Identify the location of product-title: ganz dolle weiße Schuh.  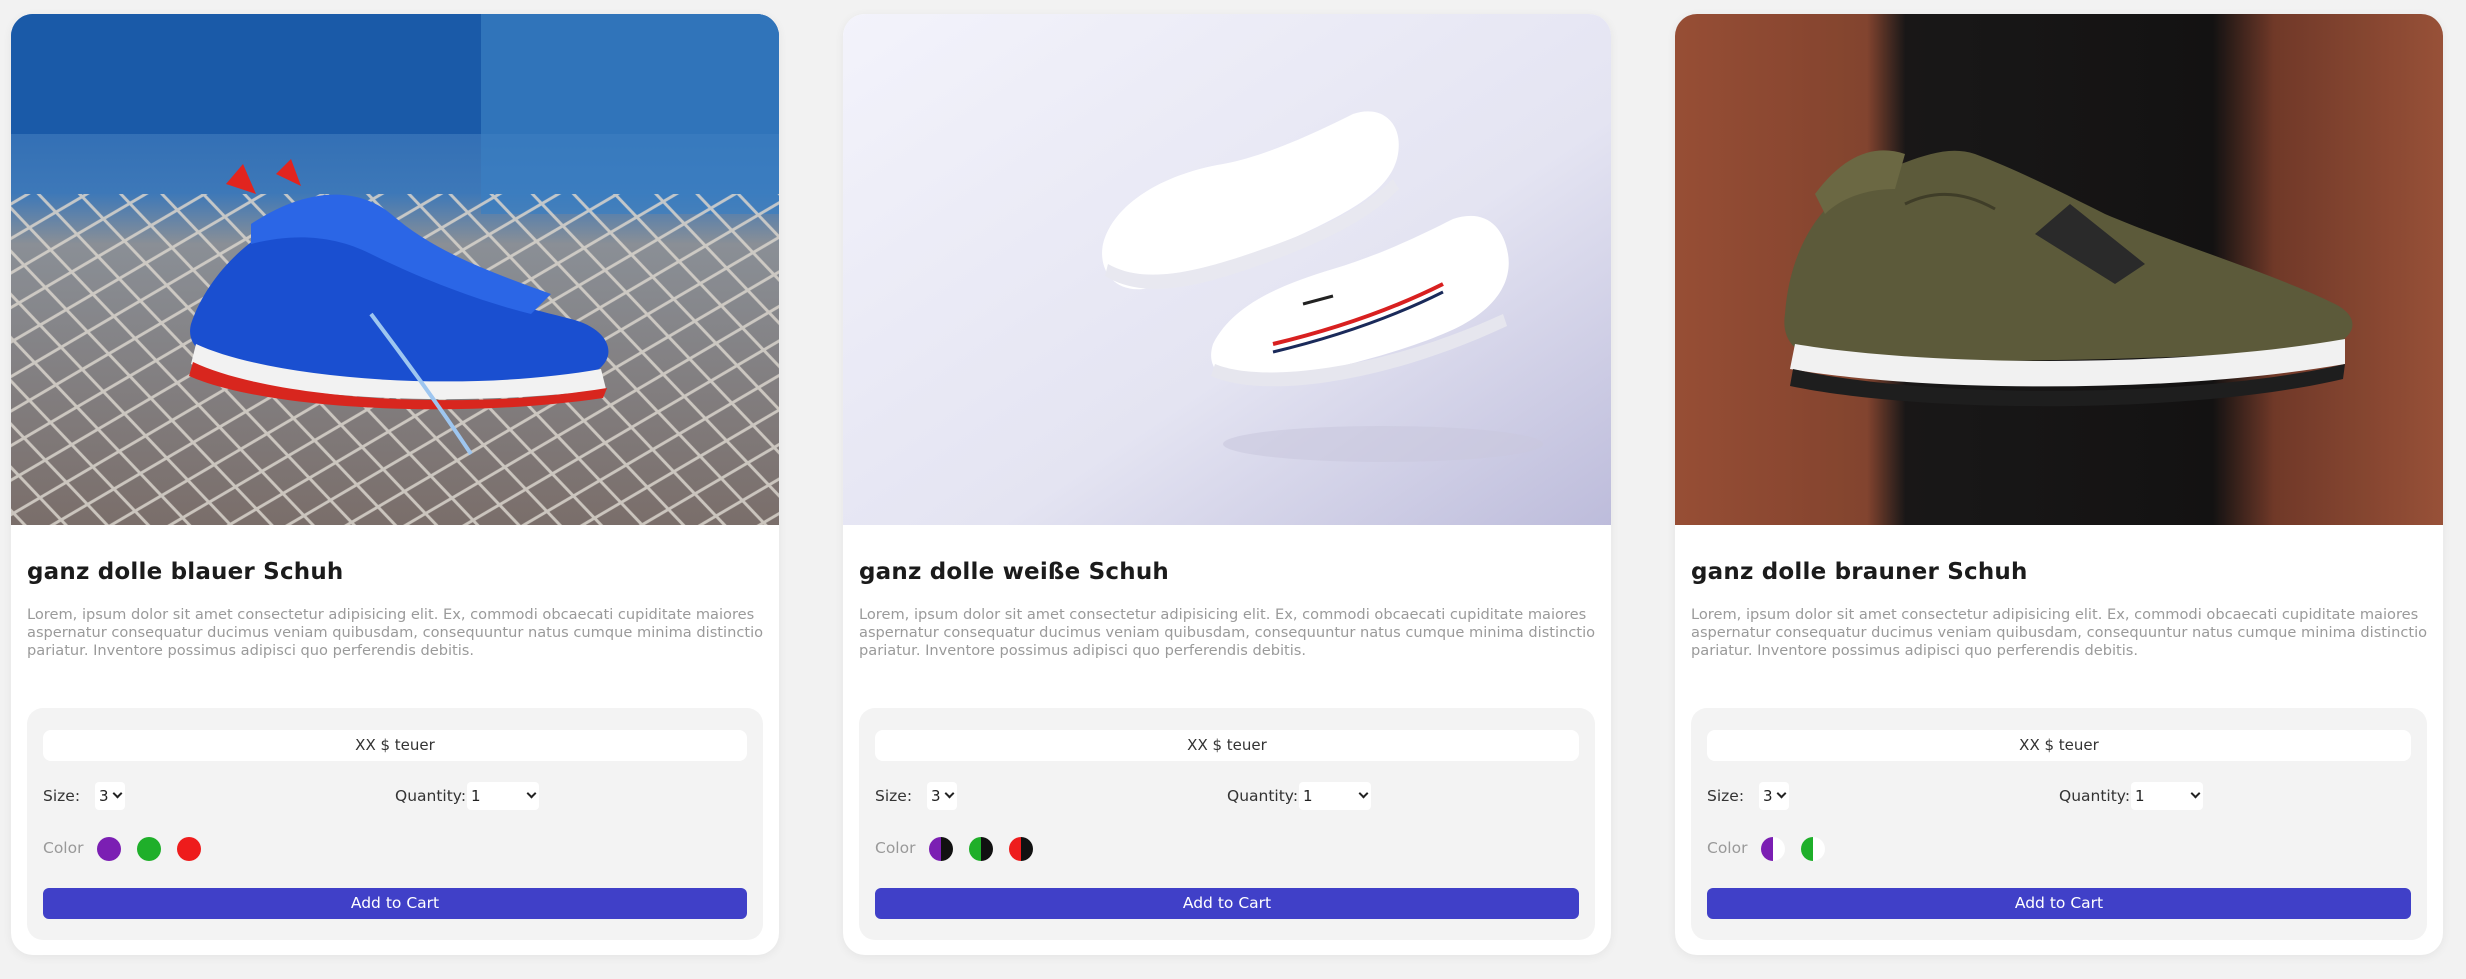
(1014, 572).